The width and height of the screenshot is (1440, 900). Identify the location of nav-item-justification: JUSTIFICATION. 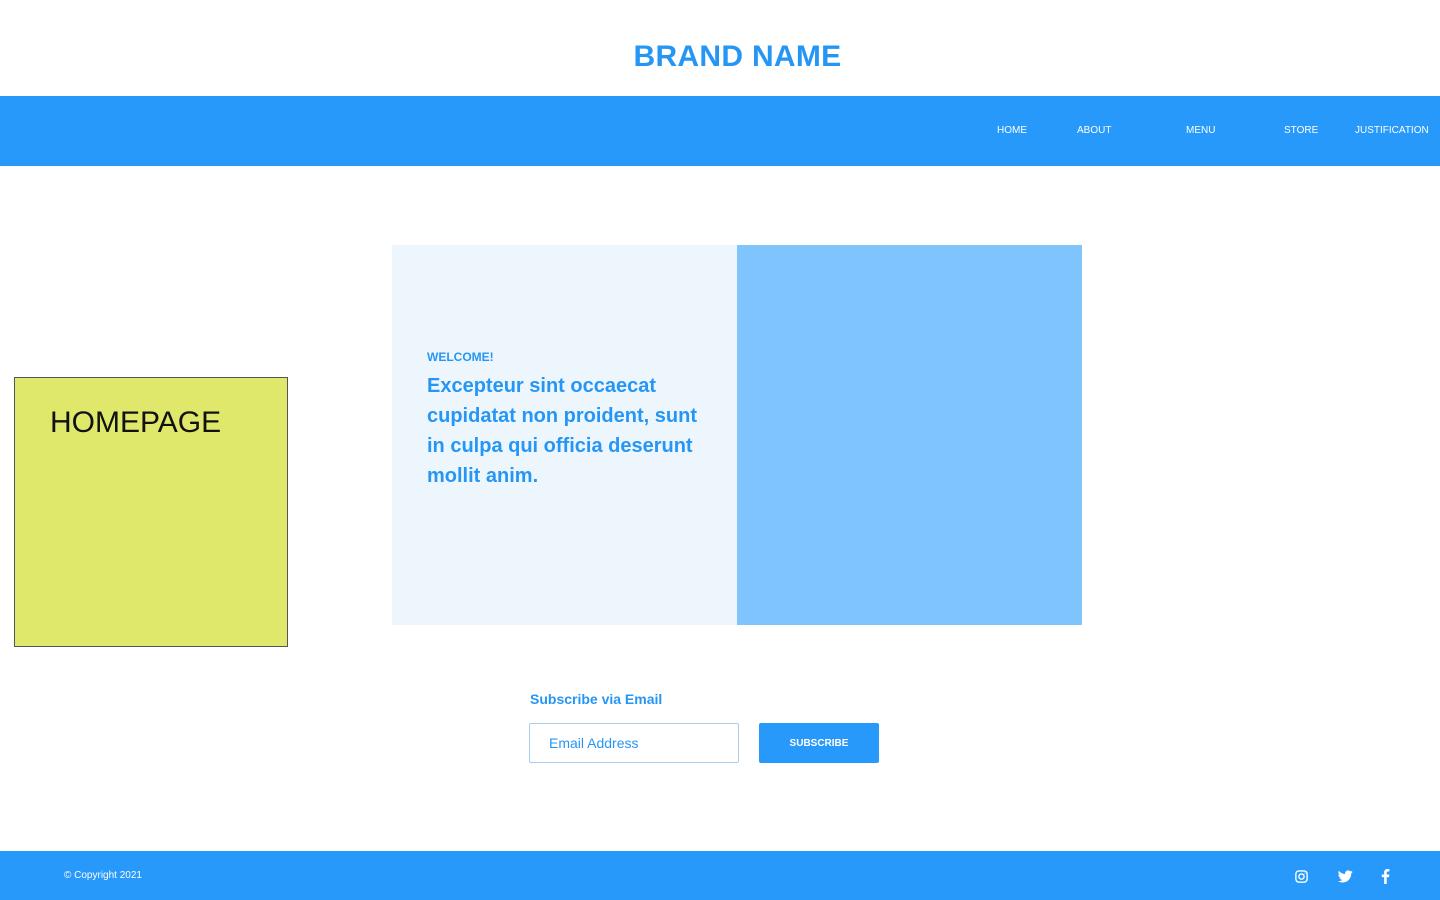
(1392, 131).